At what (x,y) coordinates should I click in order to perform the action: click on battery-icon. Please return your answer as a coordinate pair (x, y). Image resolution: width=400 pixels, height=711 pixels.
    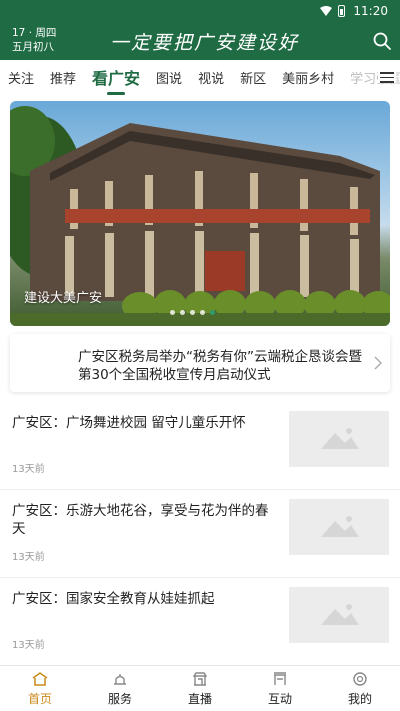
    Looking at the image, I should click on (342, 11).